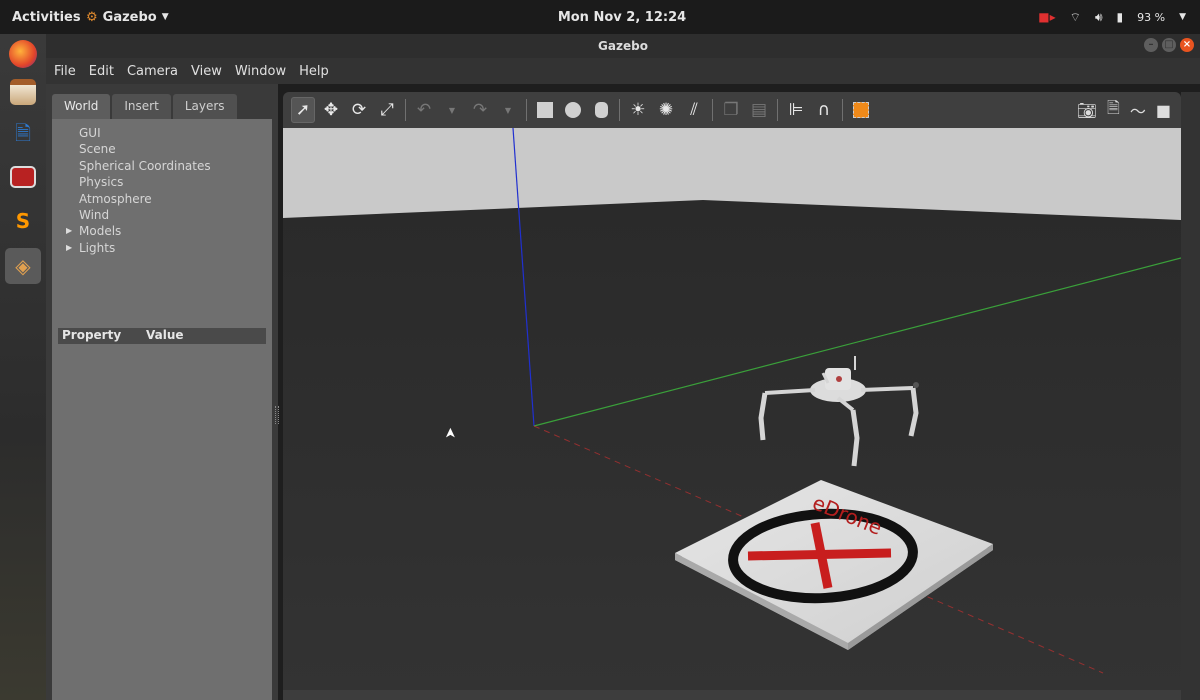 The width and height of the screenshot is (1200, 700). I want to click on scale-mode-icon: ⤢, so click(387, 110).